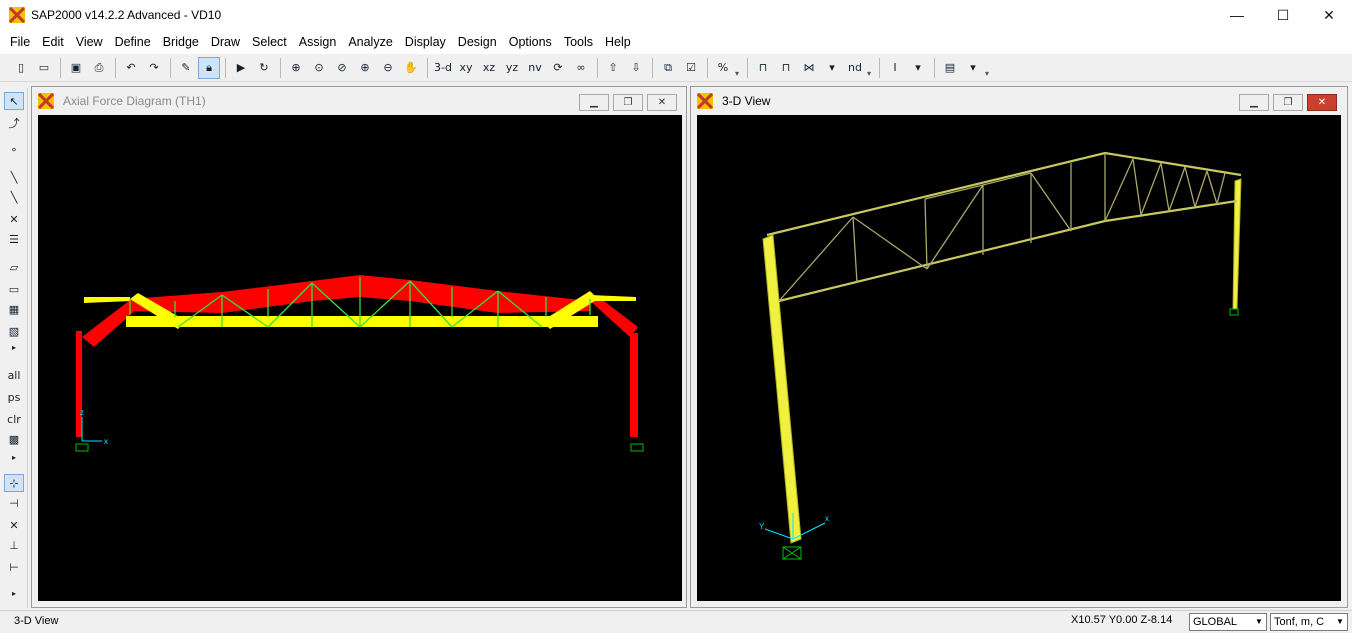  I want to click on draw-rect-area-icon: ▭, so click(14, 289).